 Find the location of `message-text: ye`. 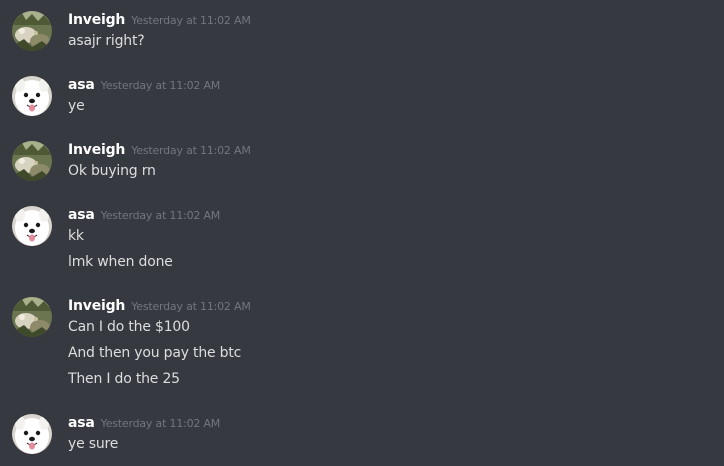

message-text: ye is located at coordinates (76, 106).